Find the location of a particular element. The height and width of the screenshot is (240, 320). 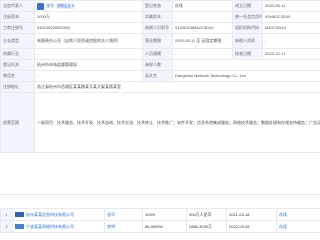

legal-rep-label: 法定代表人 is located at coordinates (17, 6).